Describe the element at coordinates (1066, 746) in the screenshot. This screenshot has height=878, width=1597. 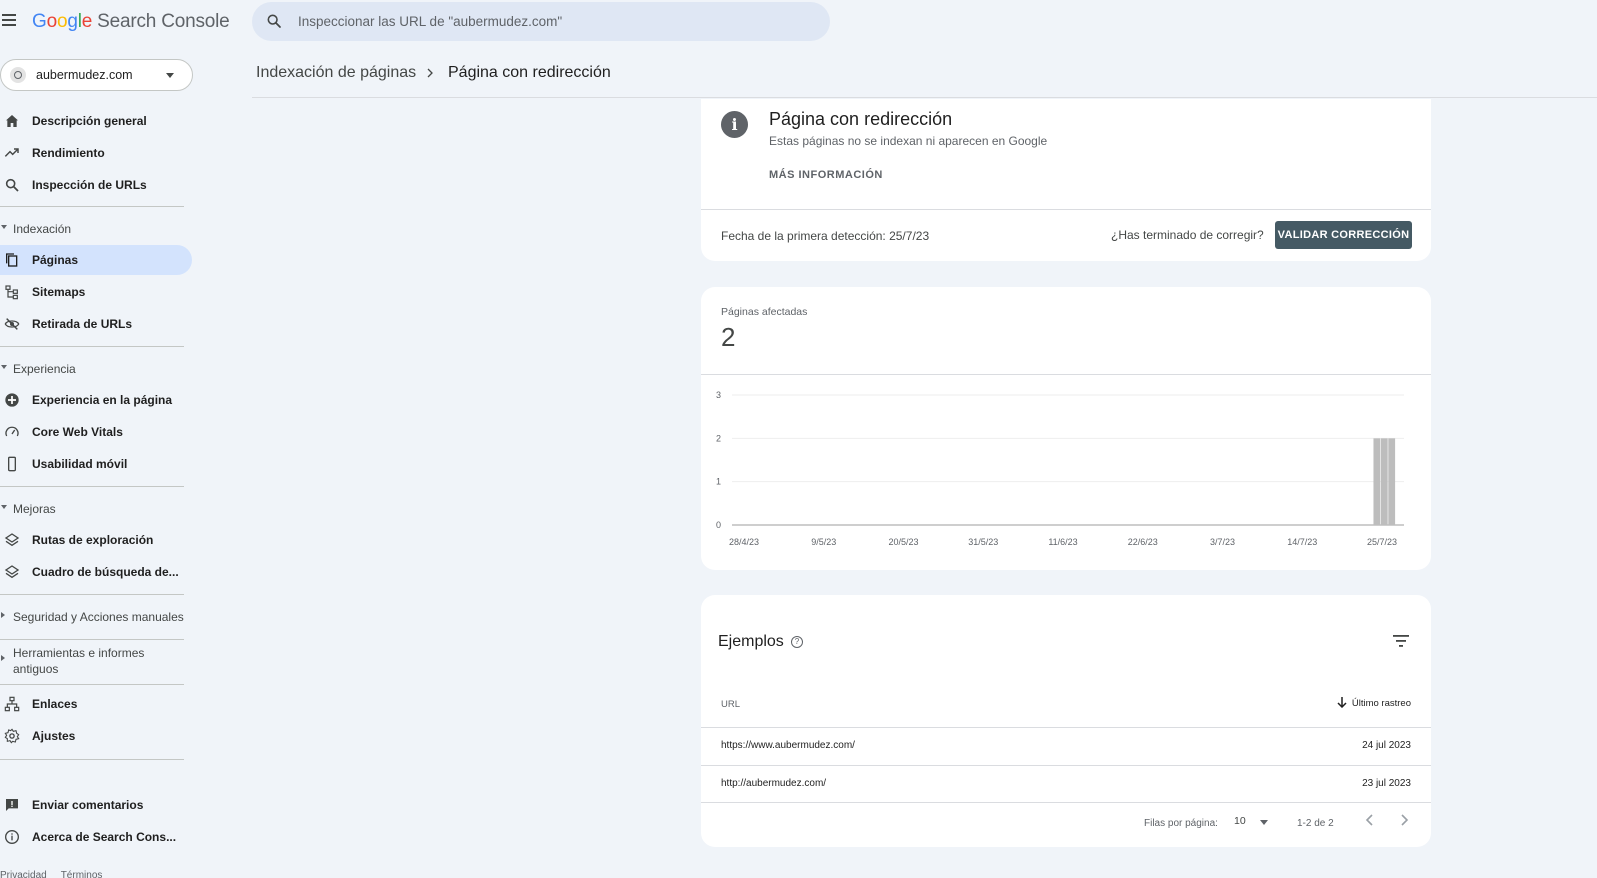
I see `table-row: https://www.aubermudez.com/ 24 jul 2023` at that location.